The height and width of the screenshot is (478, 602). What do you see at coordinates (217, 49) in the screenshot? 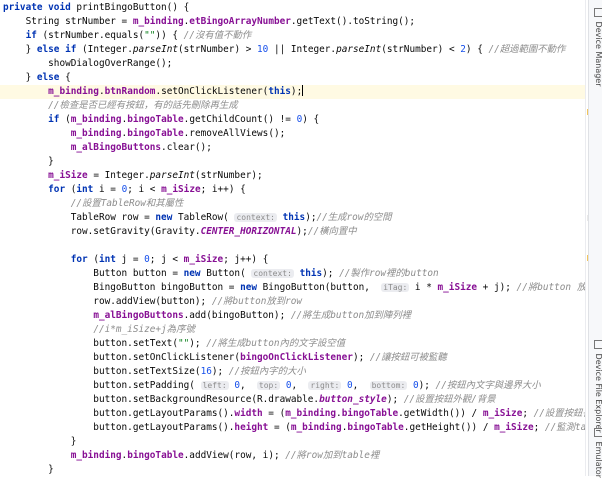
I see `code-token: (strNumber) >` at bounding box center [217, 49].